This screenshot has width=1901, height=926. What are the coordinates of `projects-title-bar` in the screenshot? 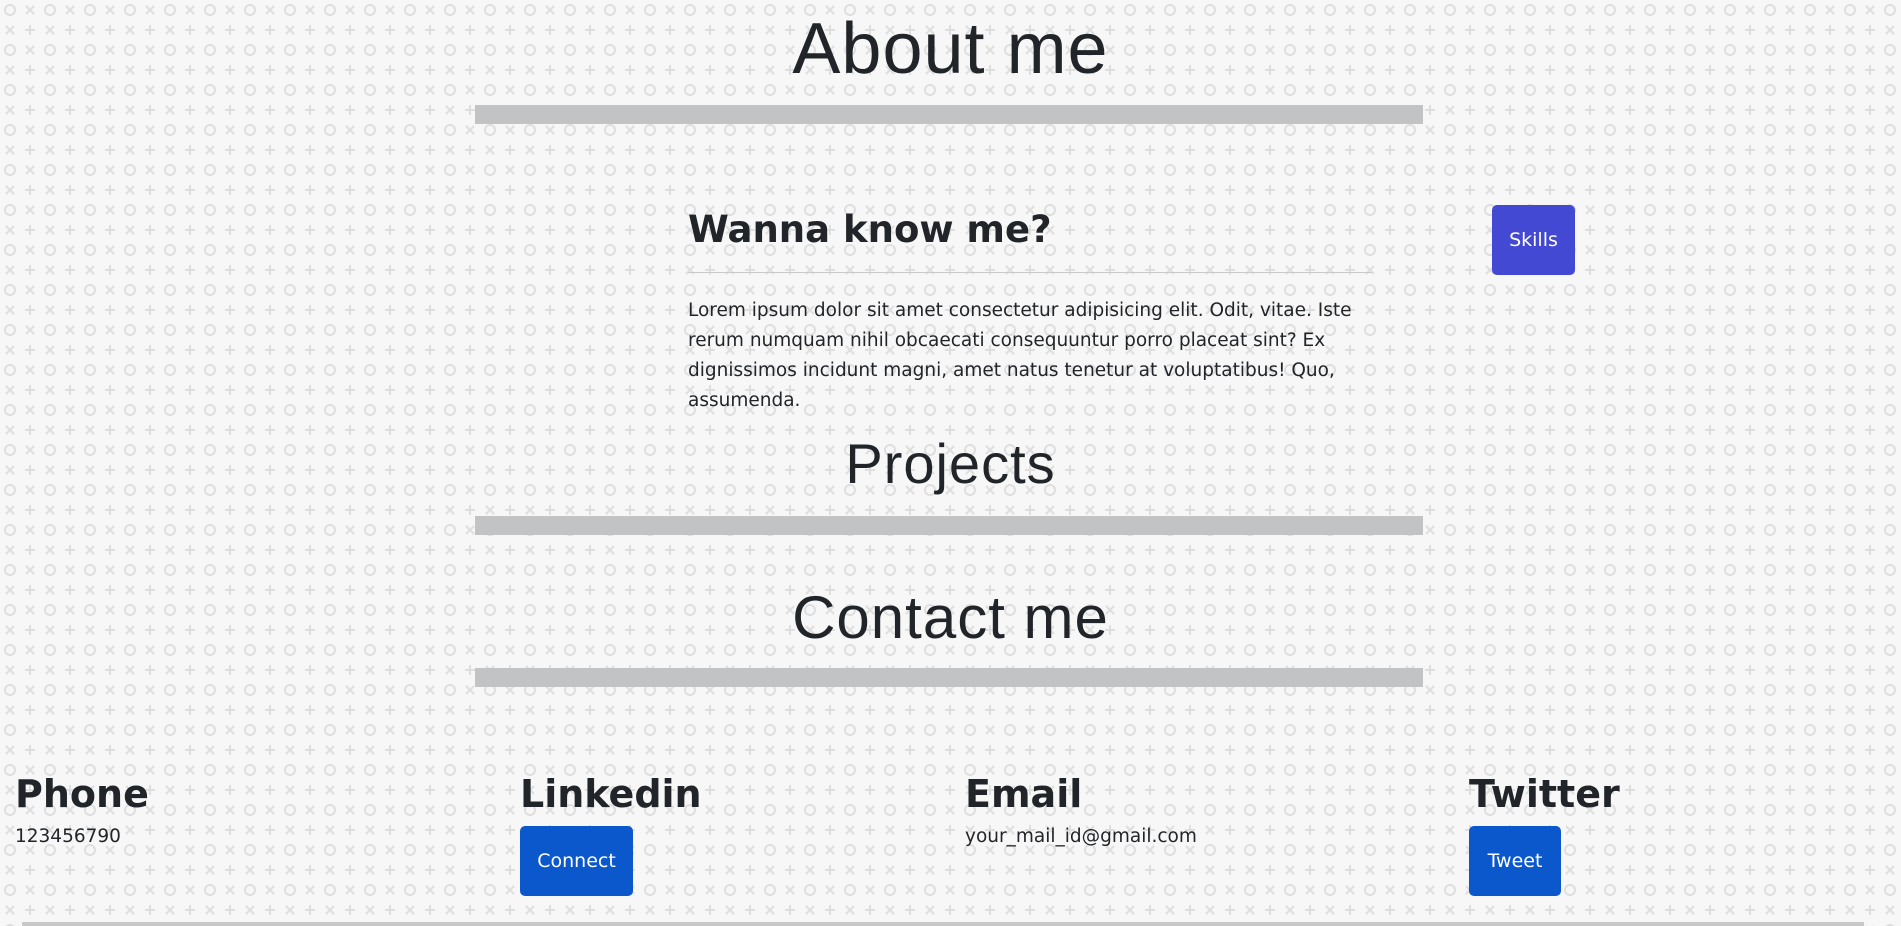 It's located at (949, 525).